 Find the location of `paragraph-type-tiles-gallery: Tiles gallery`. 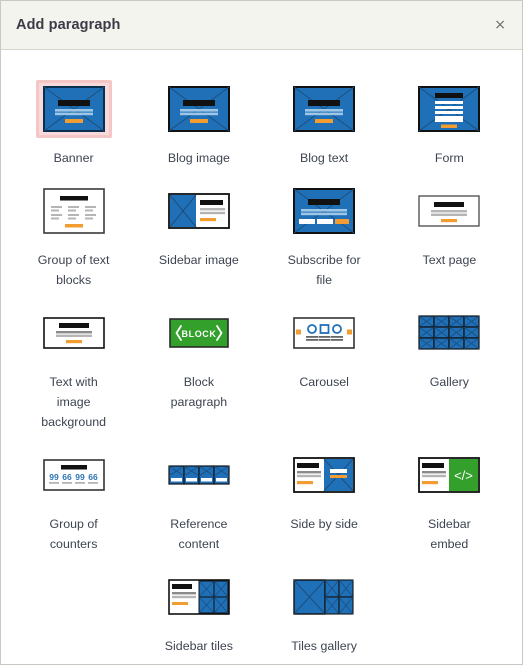

paragraph-type-tiles-gallery: Tiles gallery is located at coordinates (324, 611).